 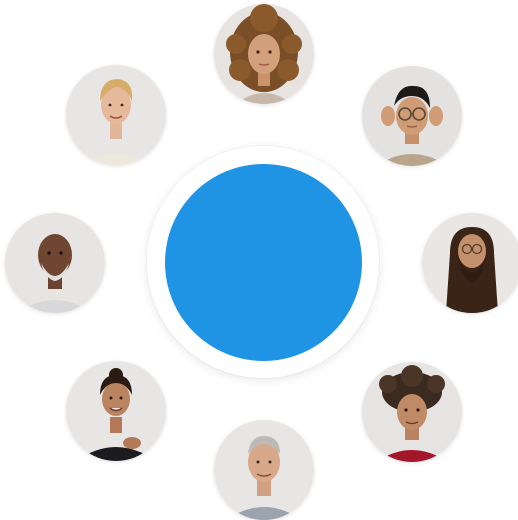 I want to click on avatar-lower-left, so click(x=116, y=411).